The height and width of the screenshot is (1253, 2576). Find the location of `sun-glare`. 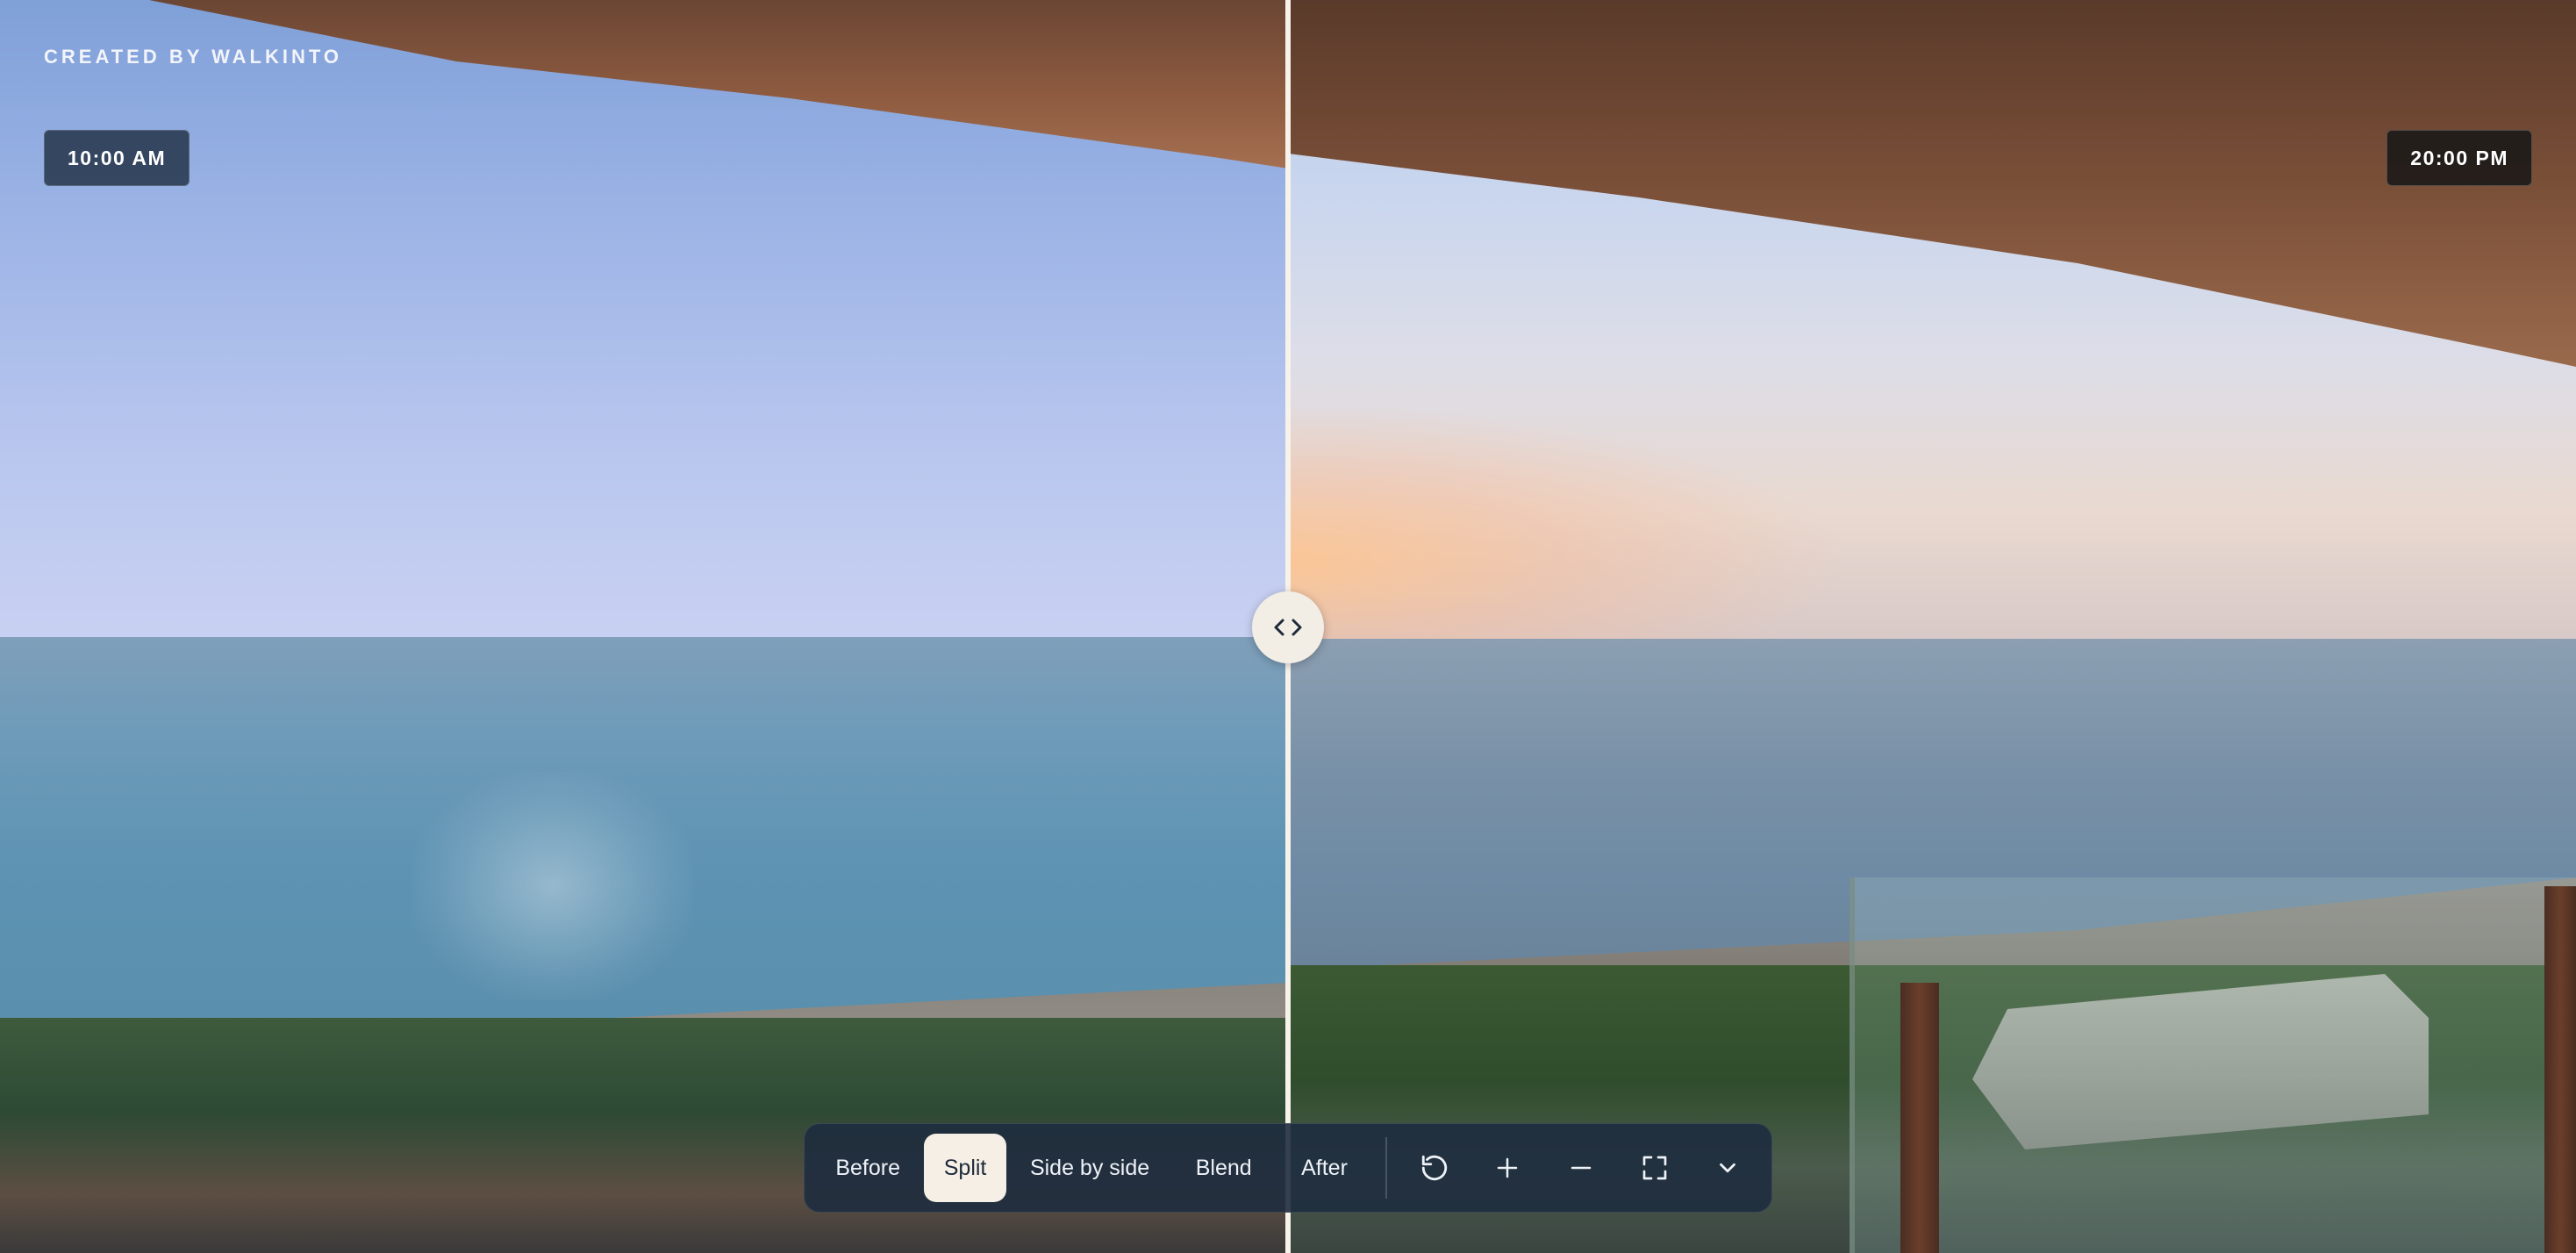

sun-glare is located at coordinates (552, 886).